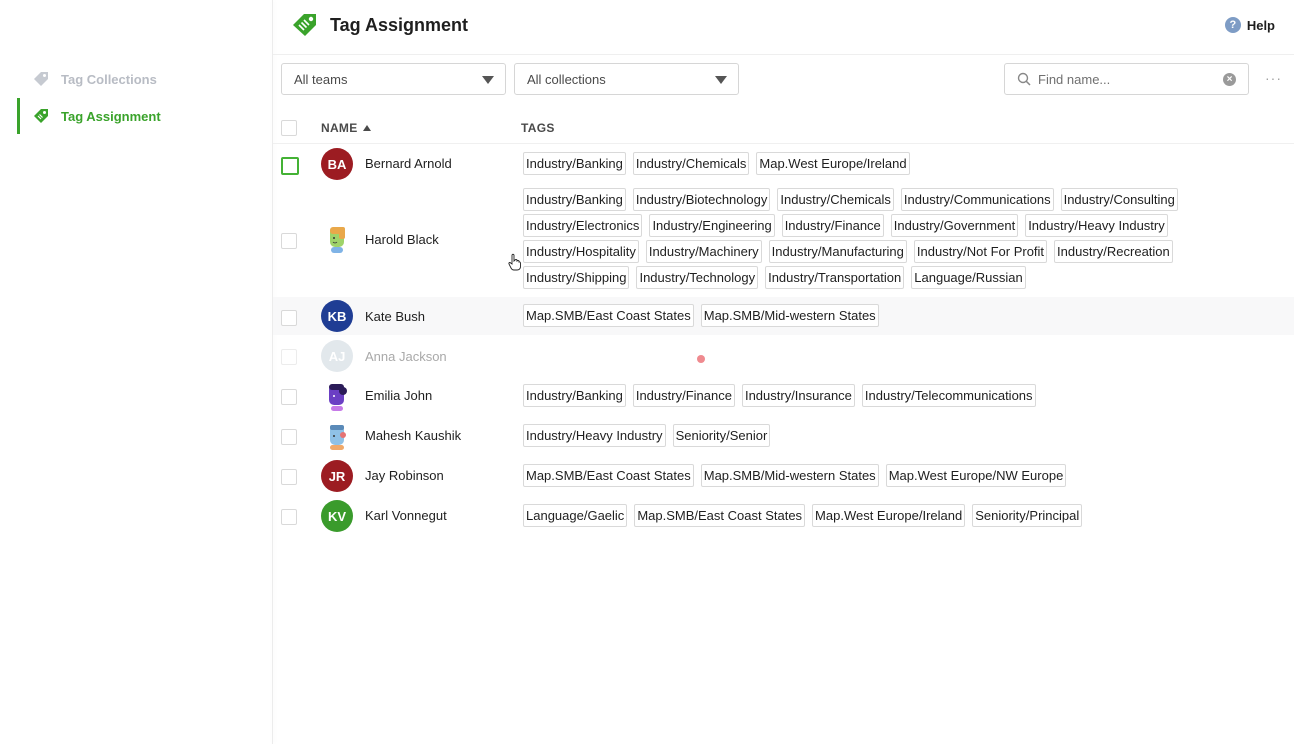 The image size is (1294, 744). What do you see at coordinates (701, 359) in the screenshot?
I see `status-dot` at bounding box center [701, 359].